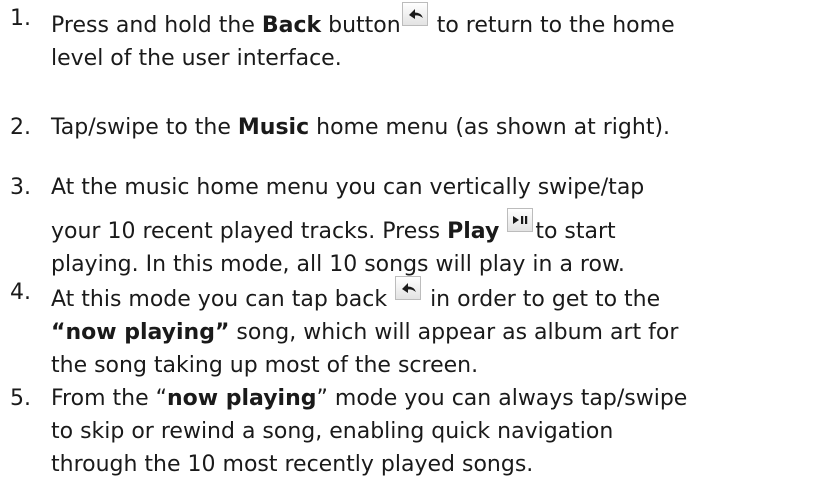 This screenshot has height=485, width=840. Describe the element at coordinates (20, 292) in the screenshot. I see `step-number: 4.` at that location.